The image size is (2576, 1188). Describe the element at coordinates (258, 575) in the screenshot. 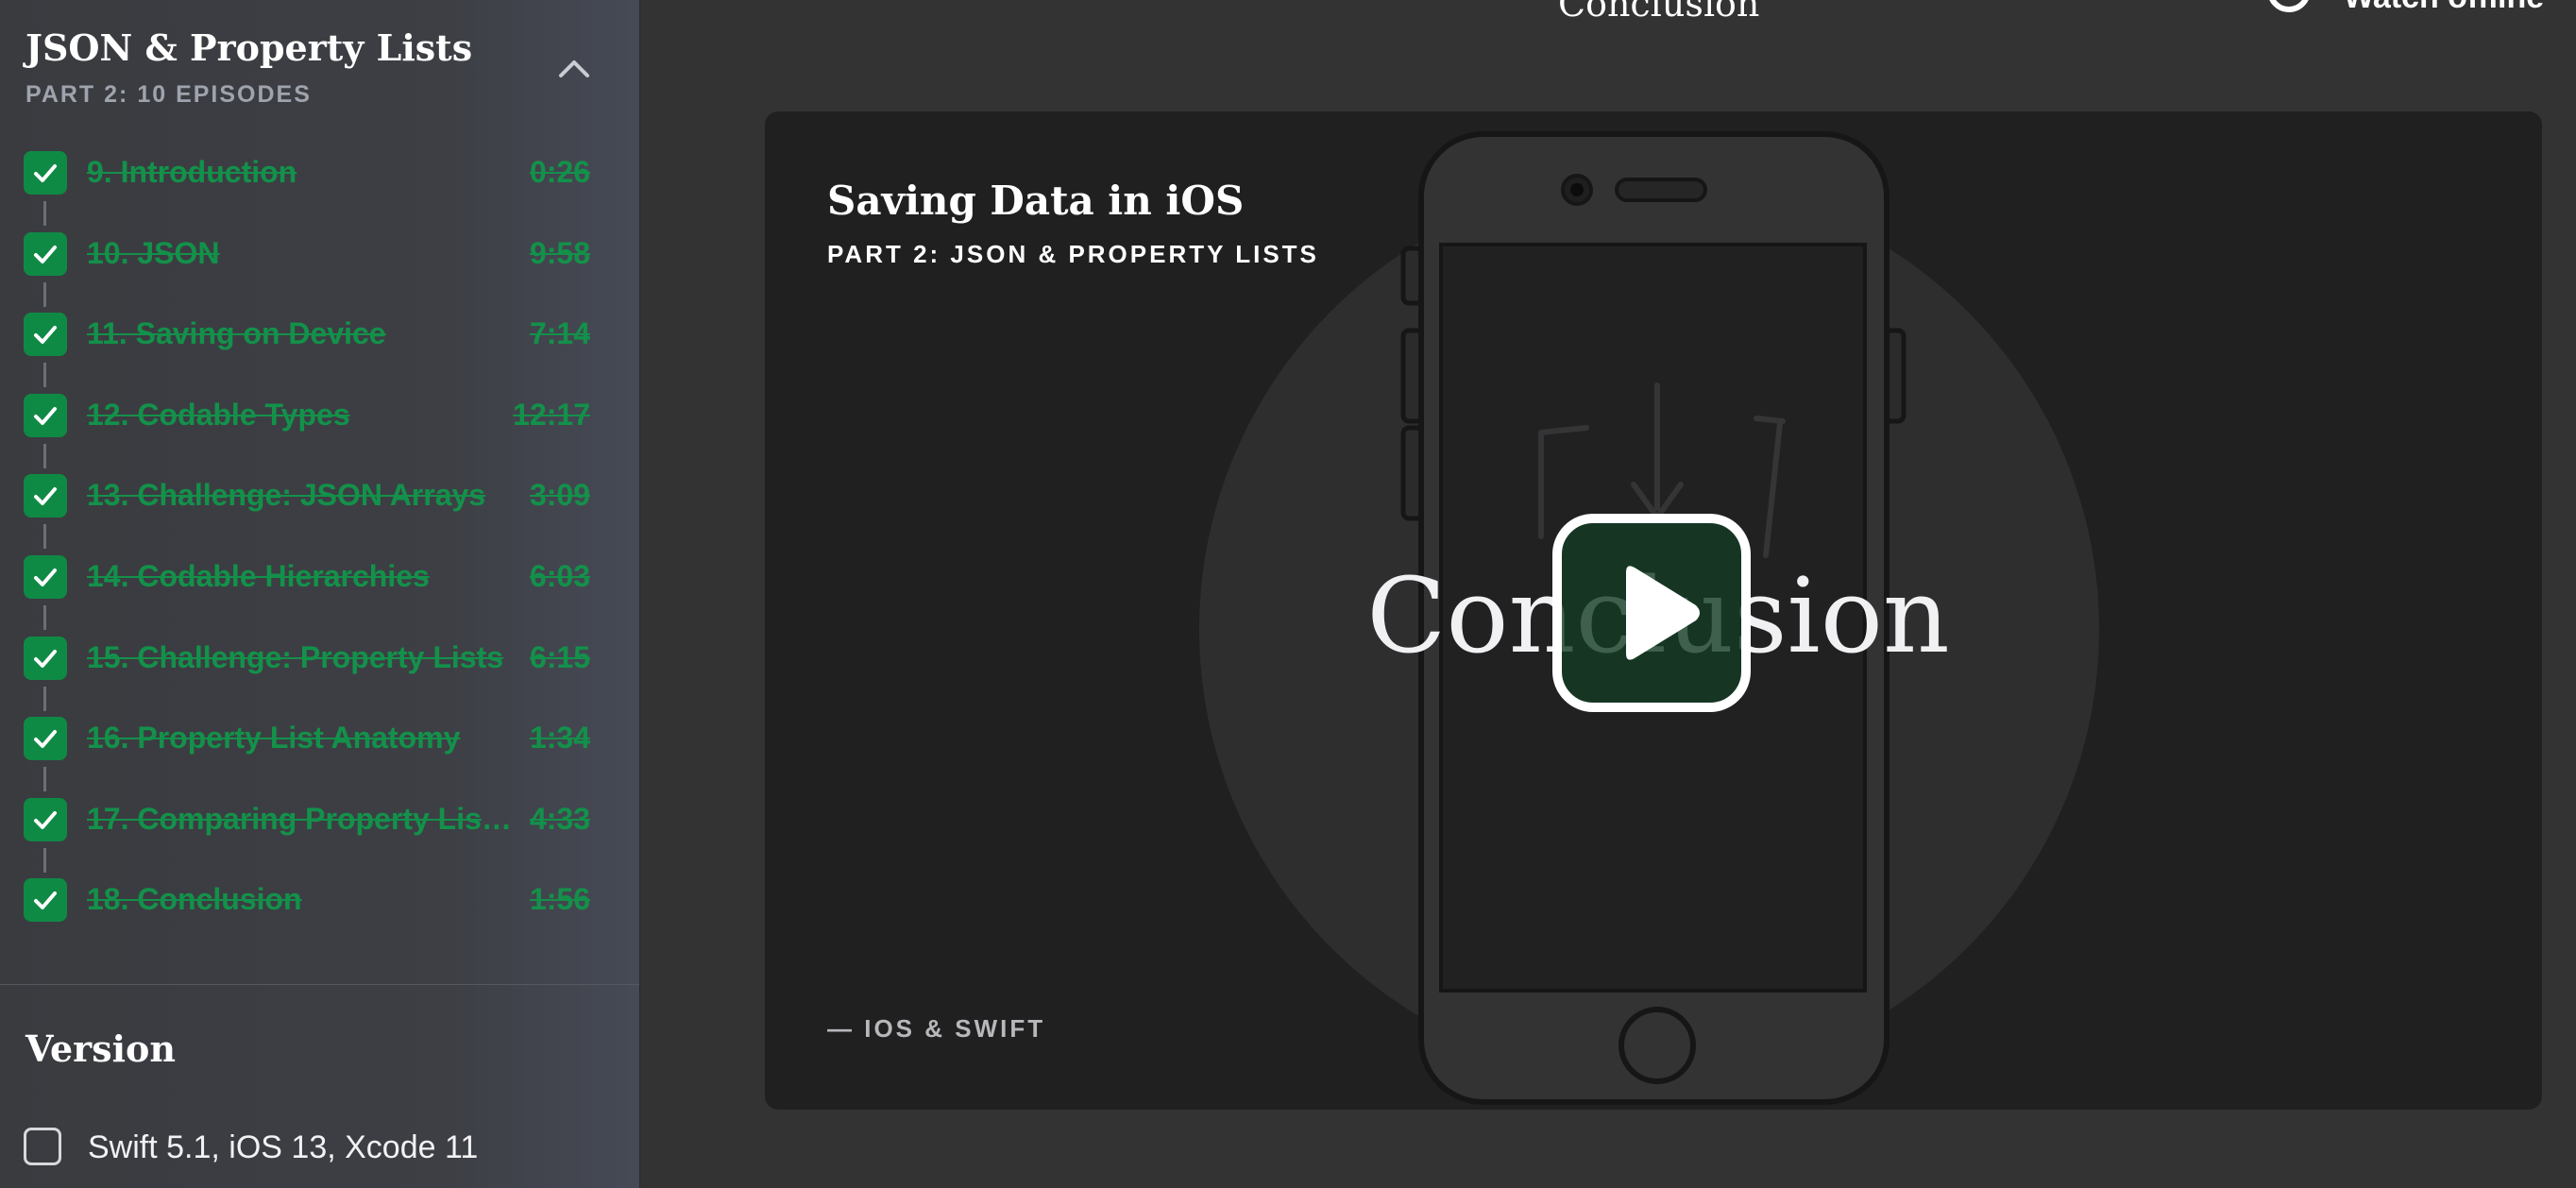

I see `episode-title: 14. Codable Hierarchies` at that location.